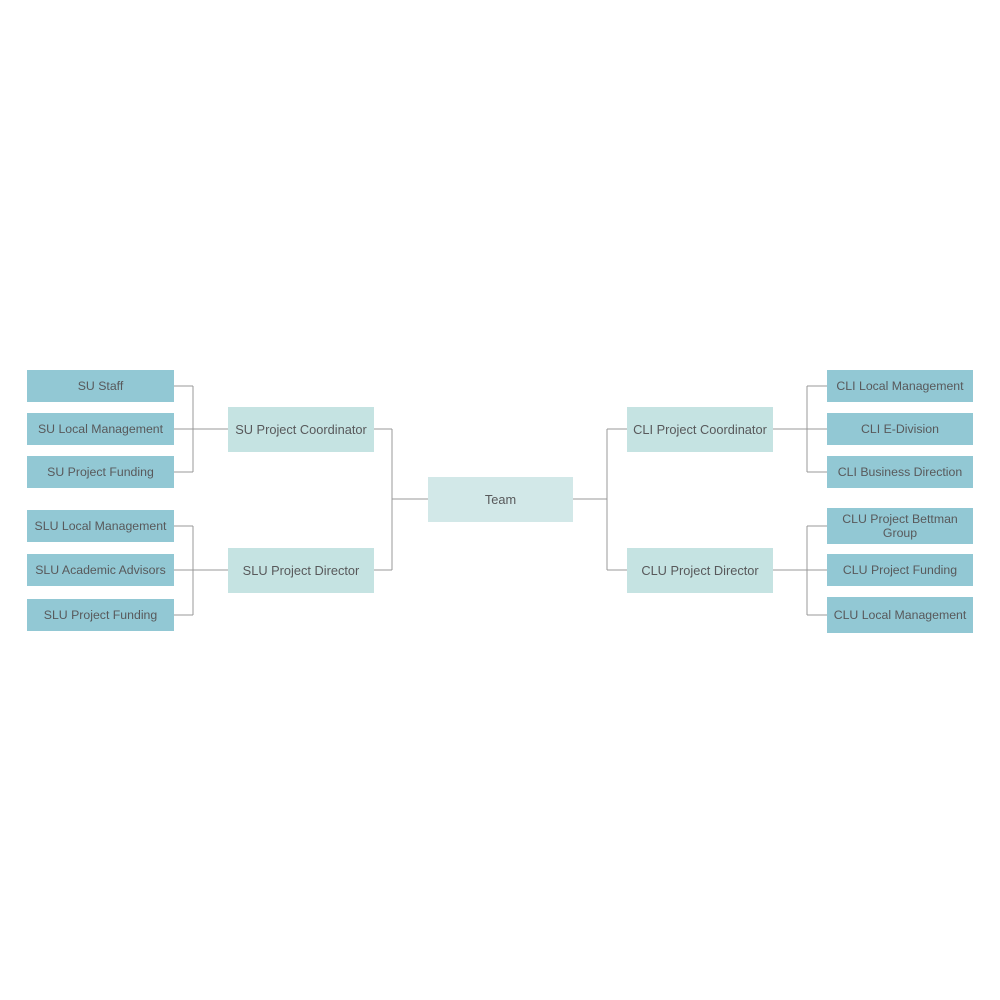 Image resolution: width=1000 pixels, height=1000 pixels. I want to click on node-cli-project-coordinator-label: CLI Project Coordinator, so click(700, 429).